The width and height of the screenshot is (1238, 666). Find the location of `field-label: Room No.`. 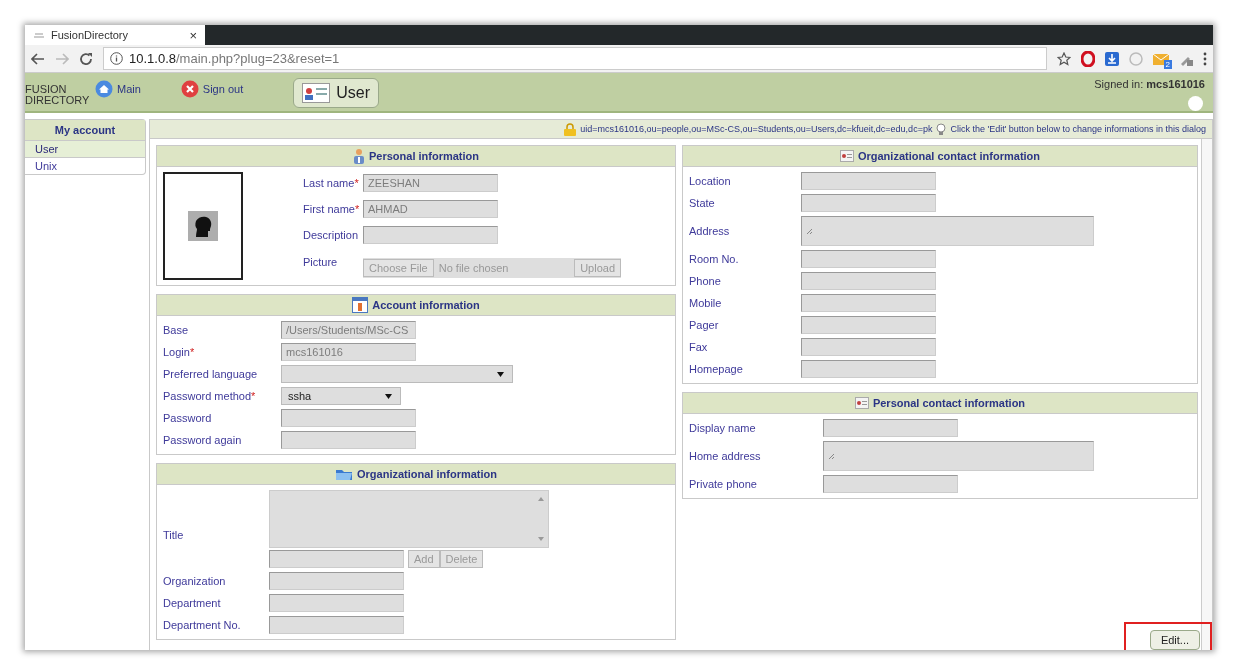

field-label: Room No. is located at coordinates (714, 259).